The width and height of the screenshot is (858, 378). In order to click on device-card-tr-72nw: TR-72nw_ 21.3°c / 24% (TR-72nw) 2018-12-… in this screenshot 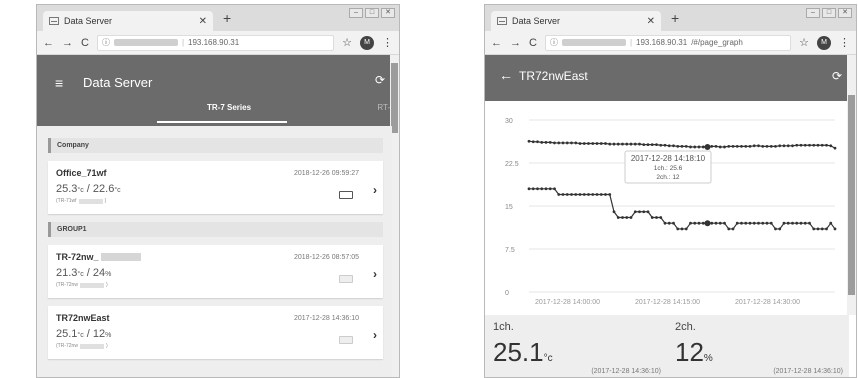, I will do `click(215, 271)`.